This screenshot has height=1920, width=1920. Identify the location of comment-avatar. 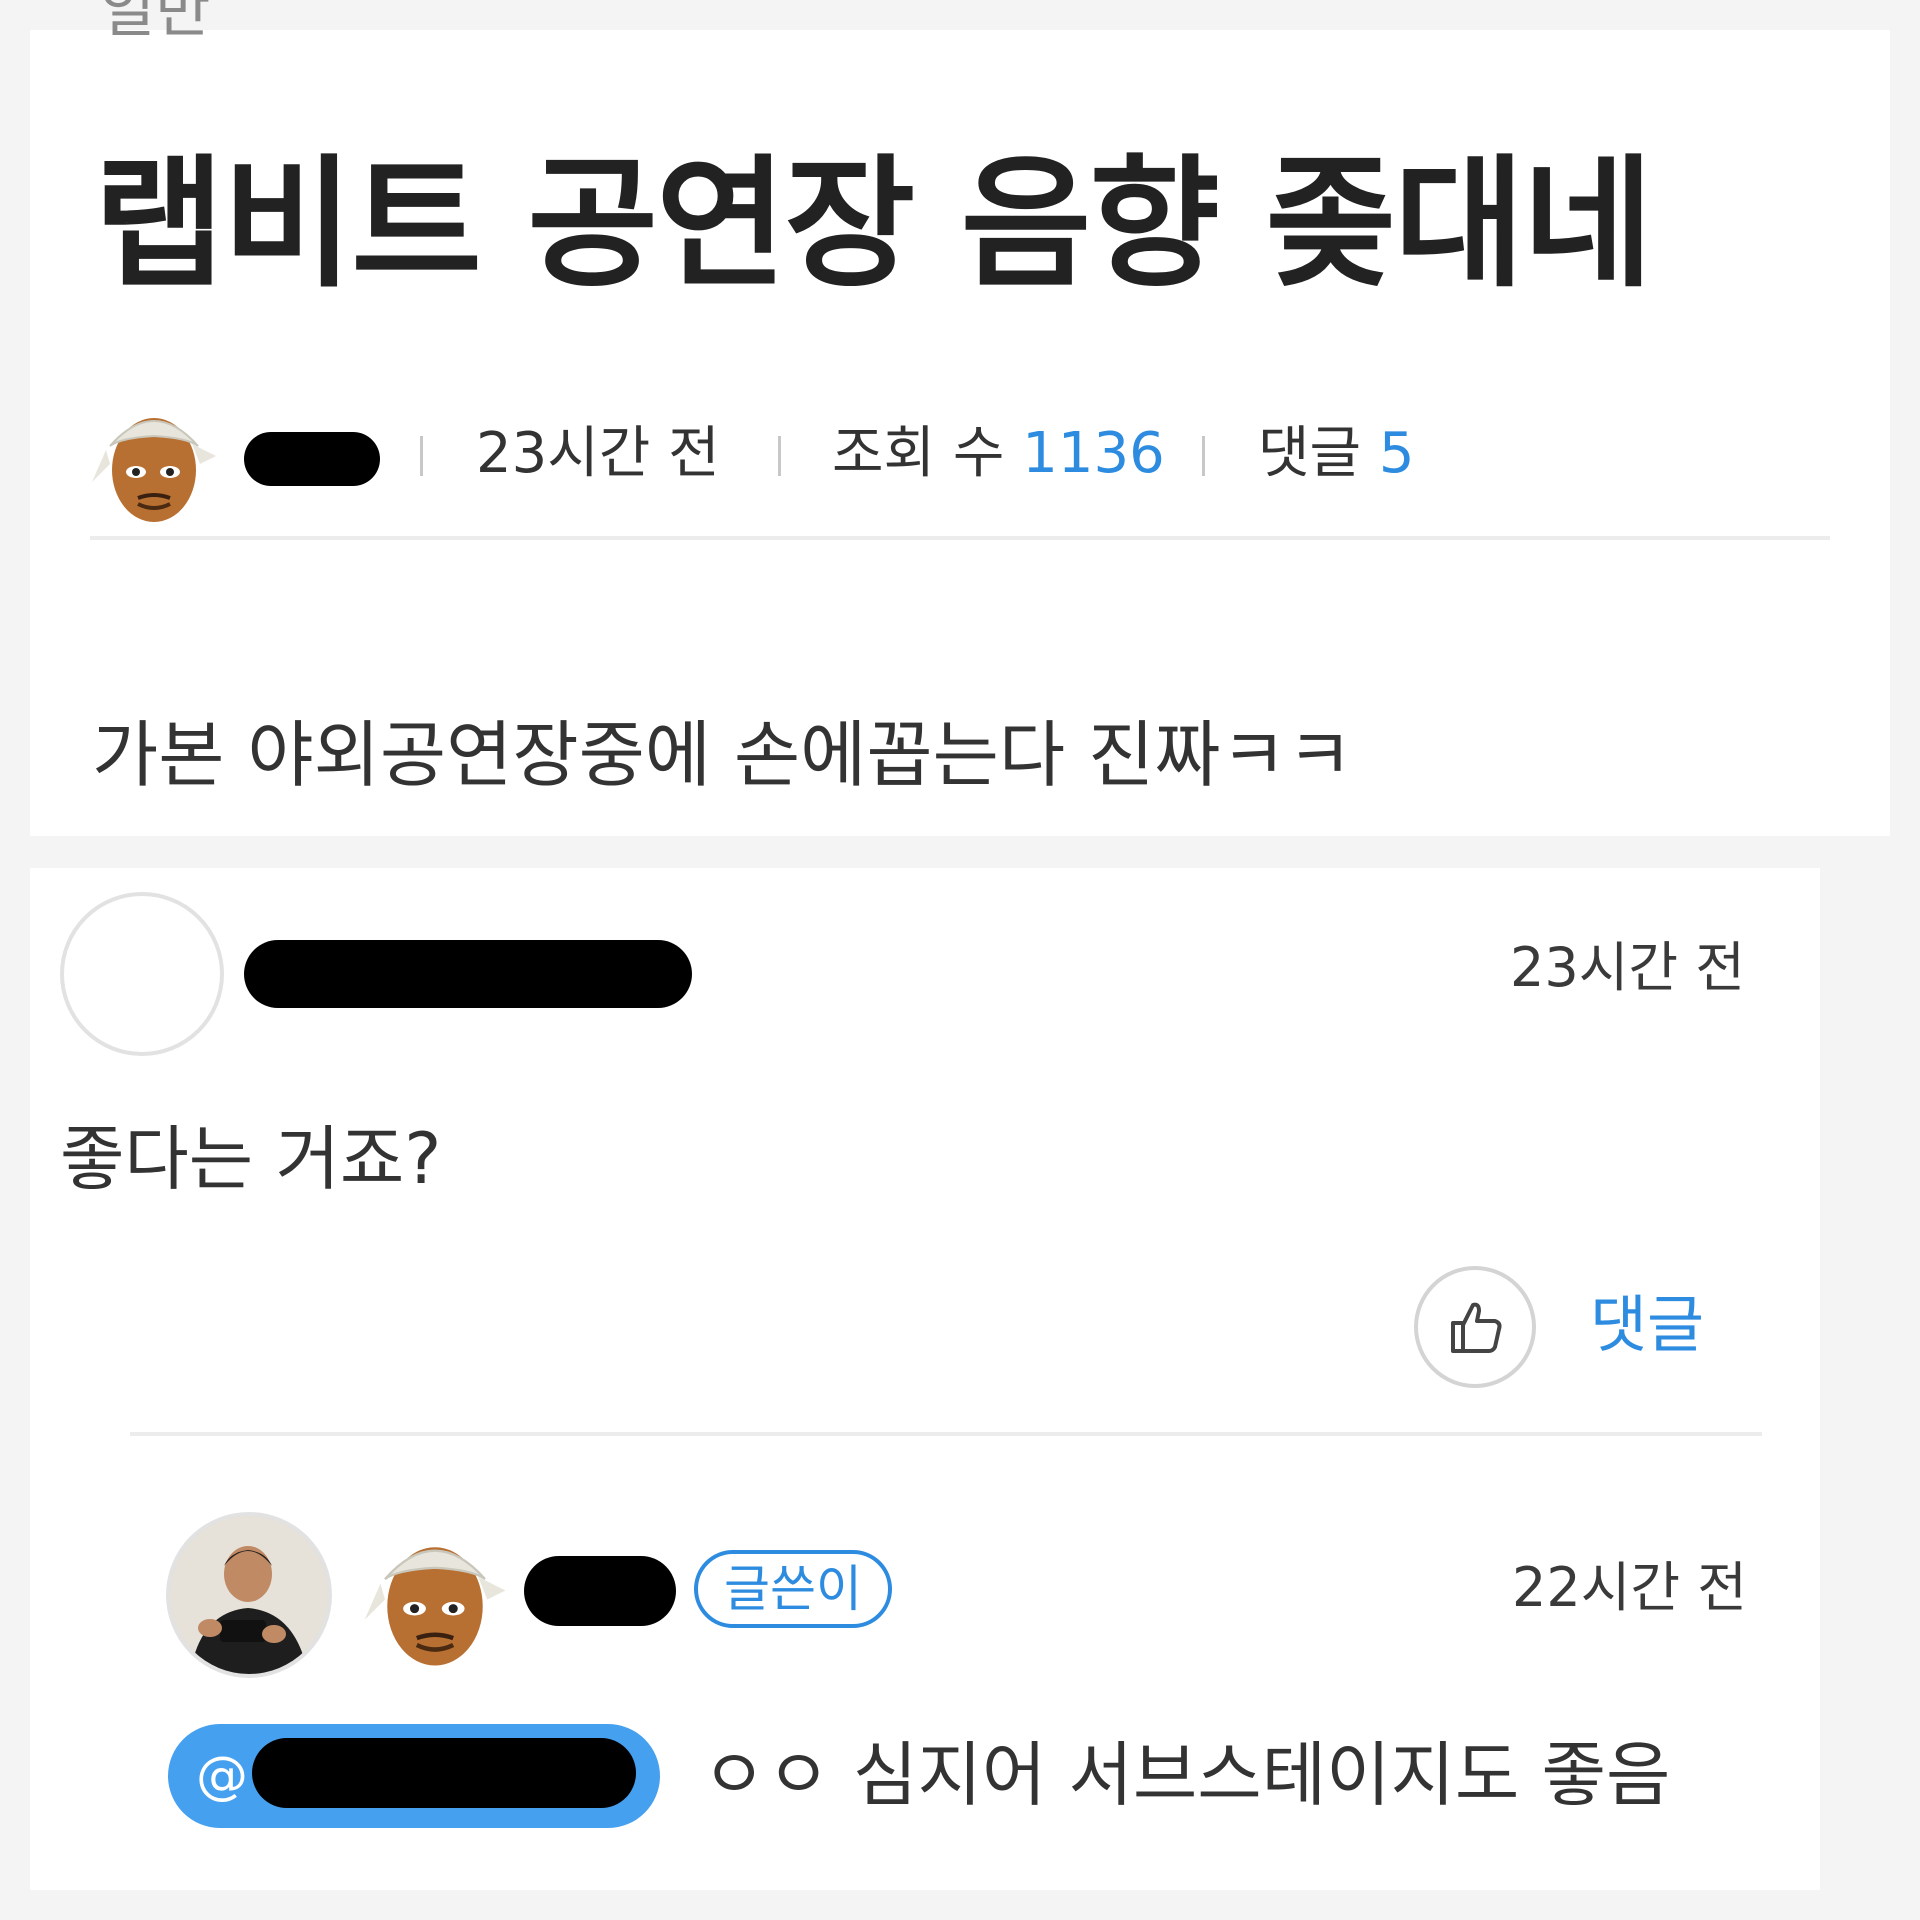
(142, 974).